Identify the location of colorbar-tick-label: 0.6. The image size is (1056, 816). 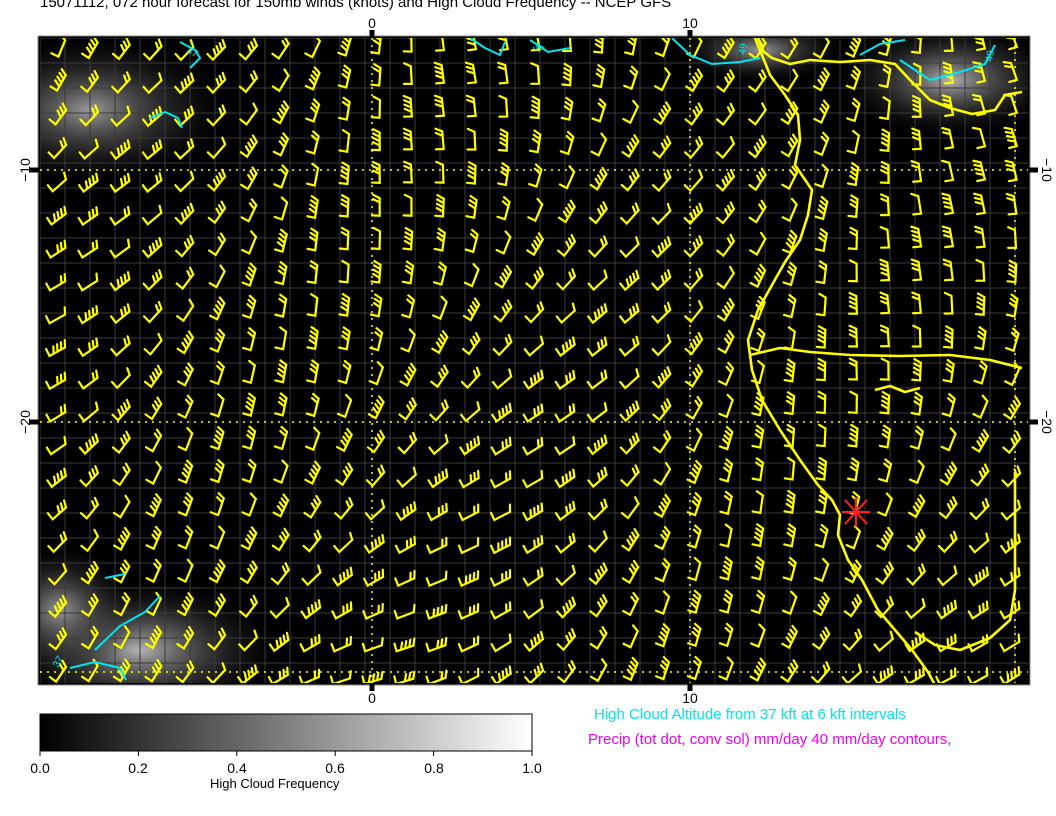
(335, 768).